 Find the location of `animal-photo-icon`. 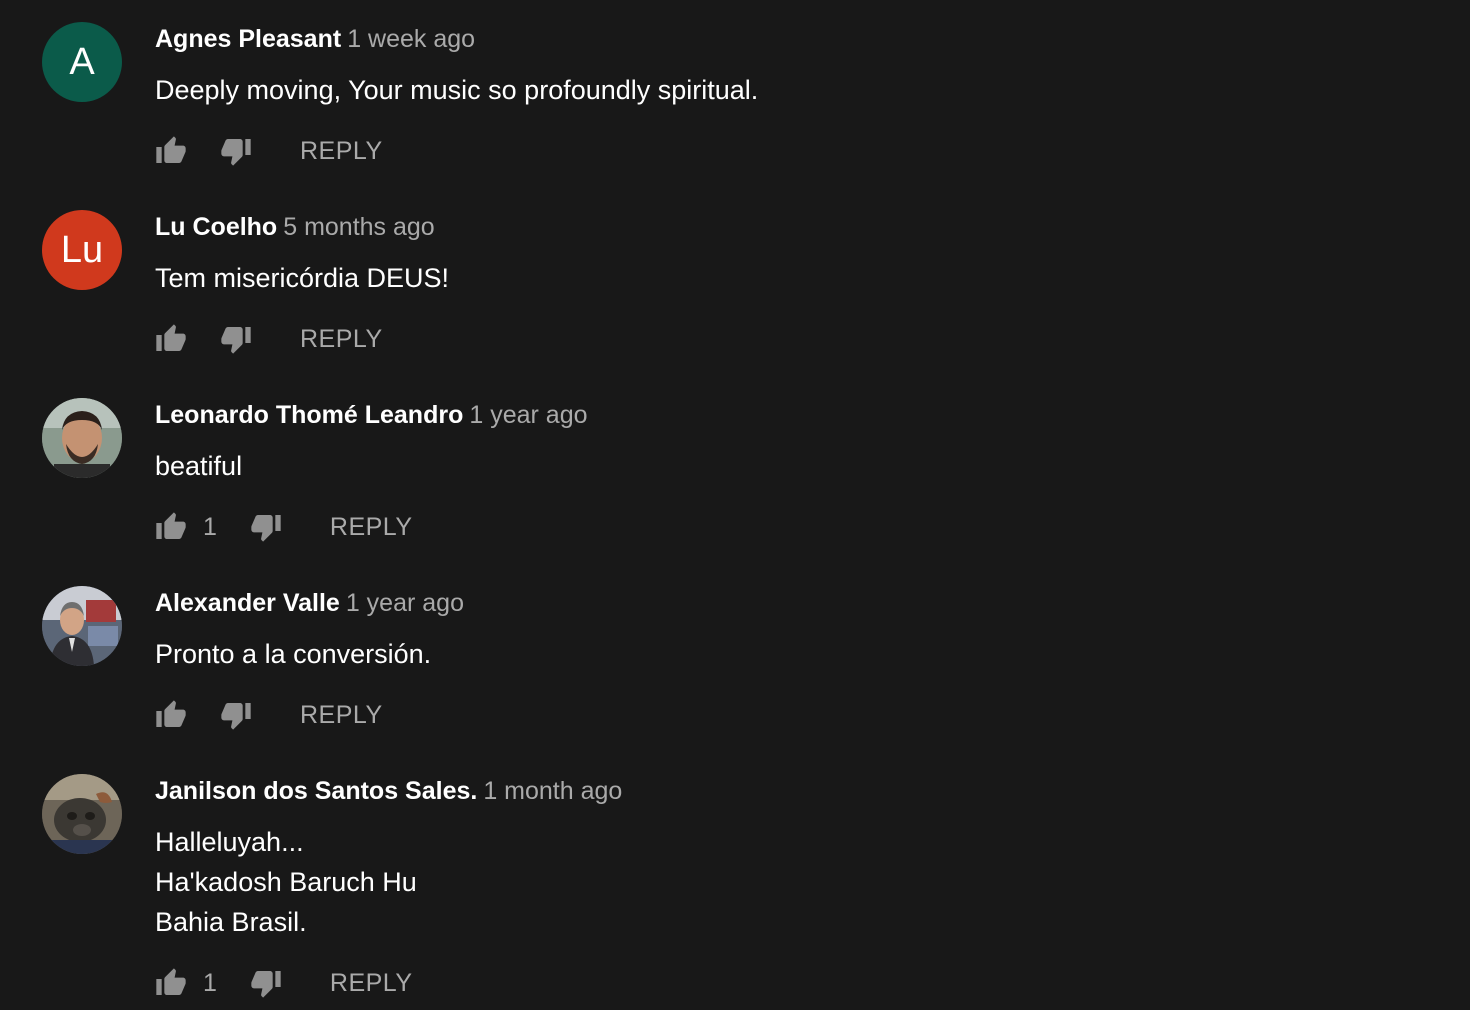

animal-photo-icon is located at coordinates (82, 814).